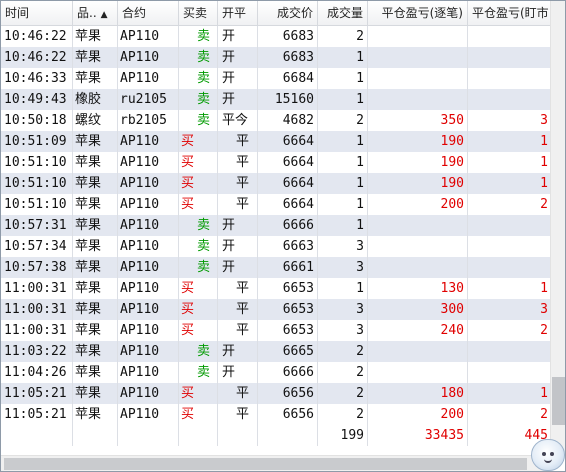 This screenshot has width=566, height=472. Describe the element at coordinates (37, 57) in the screenshot. I see `time-cell: 10:46:22` at that location.